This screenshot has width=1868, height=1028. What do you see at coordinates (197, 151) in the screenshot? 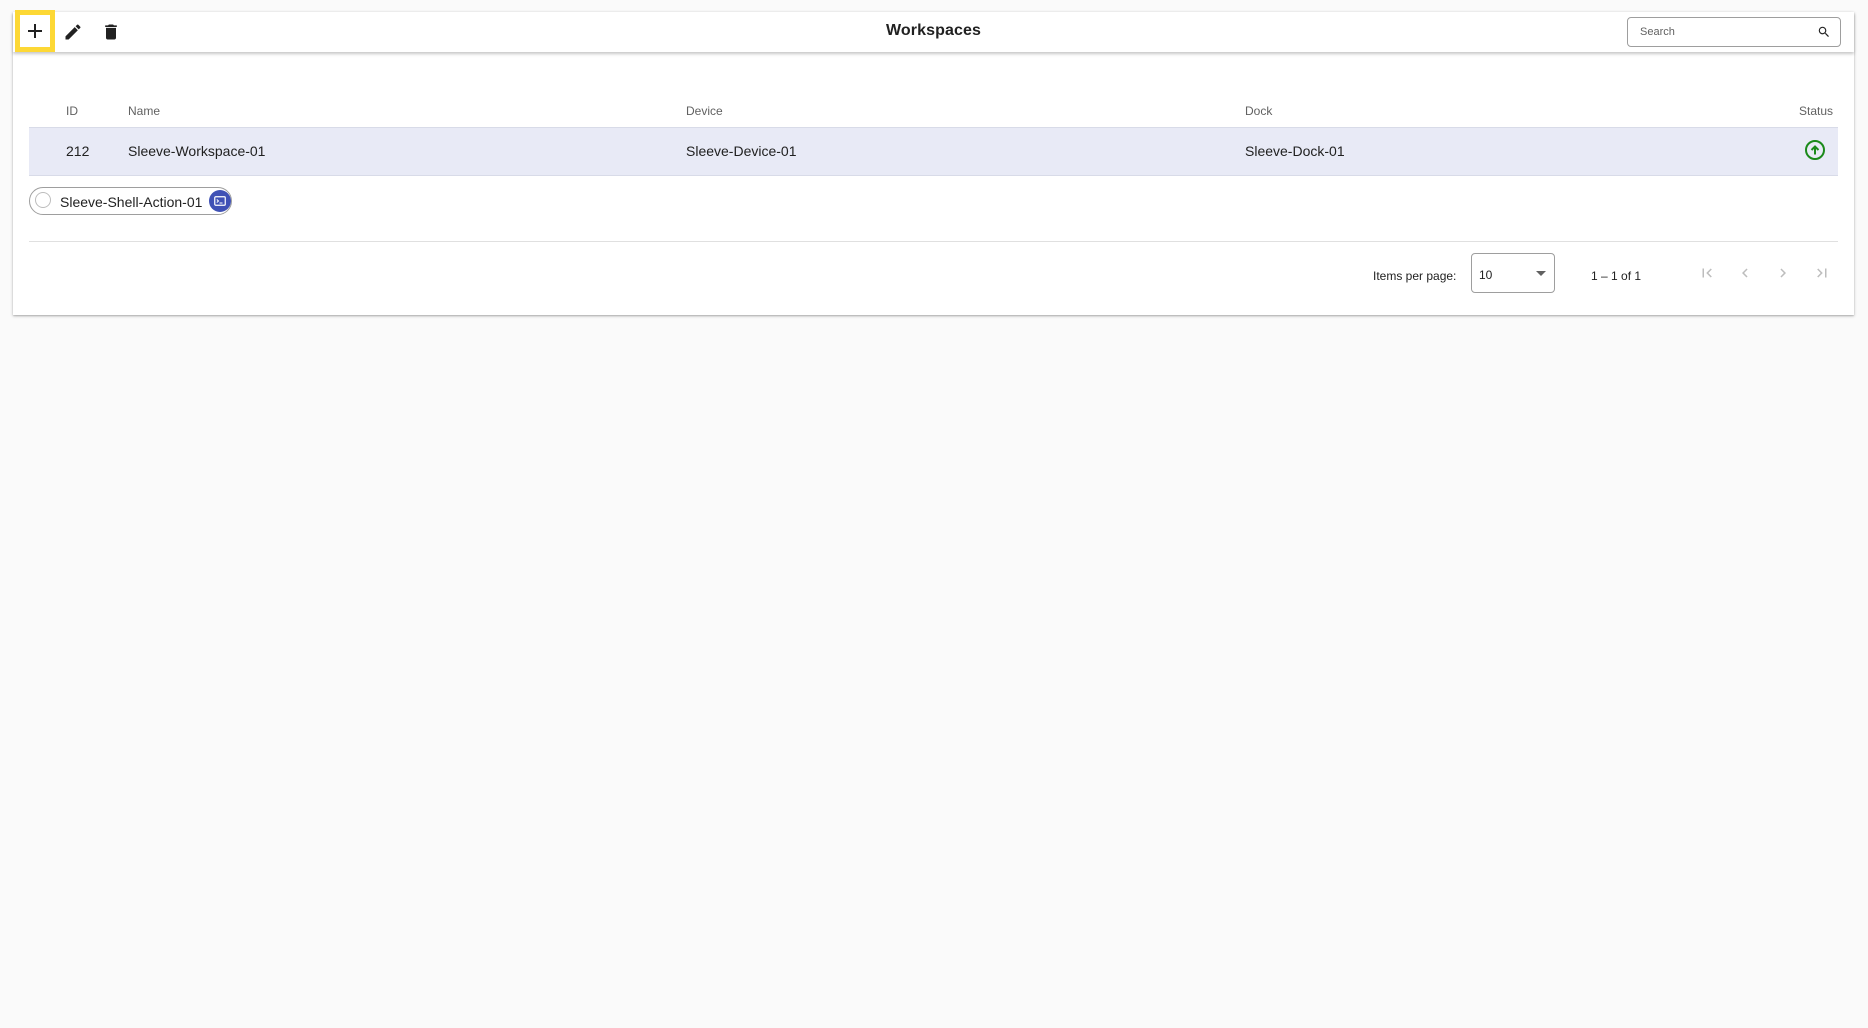
I see `cell-name: Sleeve-Workspace-01` at bounding box center [197, 151].